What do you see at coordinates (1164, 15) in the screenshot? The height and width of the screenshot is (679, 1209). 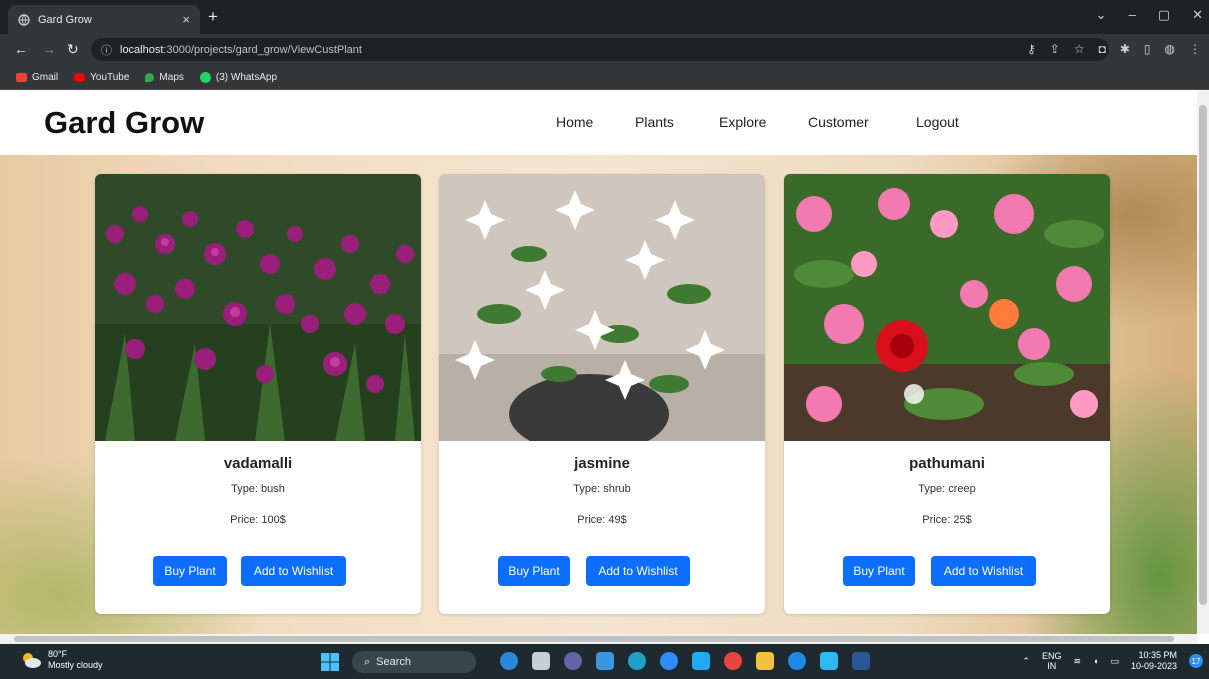 I see `maximize-icon: ▢` at bounding box center [1164, 15].